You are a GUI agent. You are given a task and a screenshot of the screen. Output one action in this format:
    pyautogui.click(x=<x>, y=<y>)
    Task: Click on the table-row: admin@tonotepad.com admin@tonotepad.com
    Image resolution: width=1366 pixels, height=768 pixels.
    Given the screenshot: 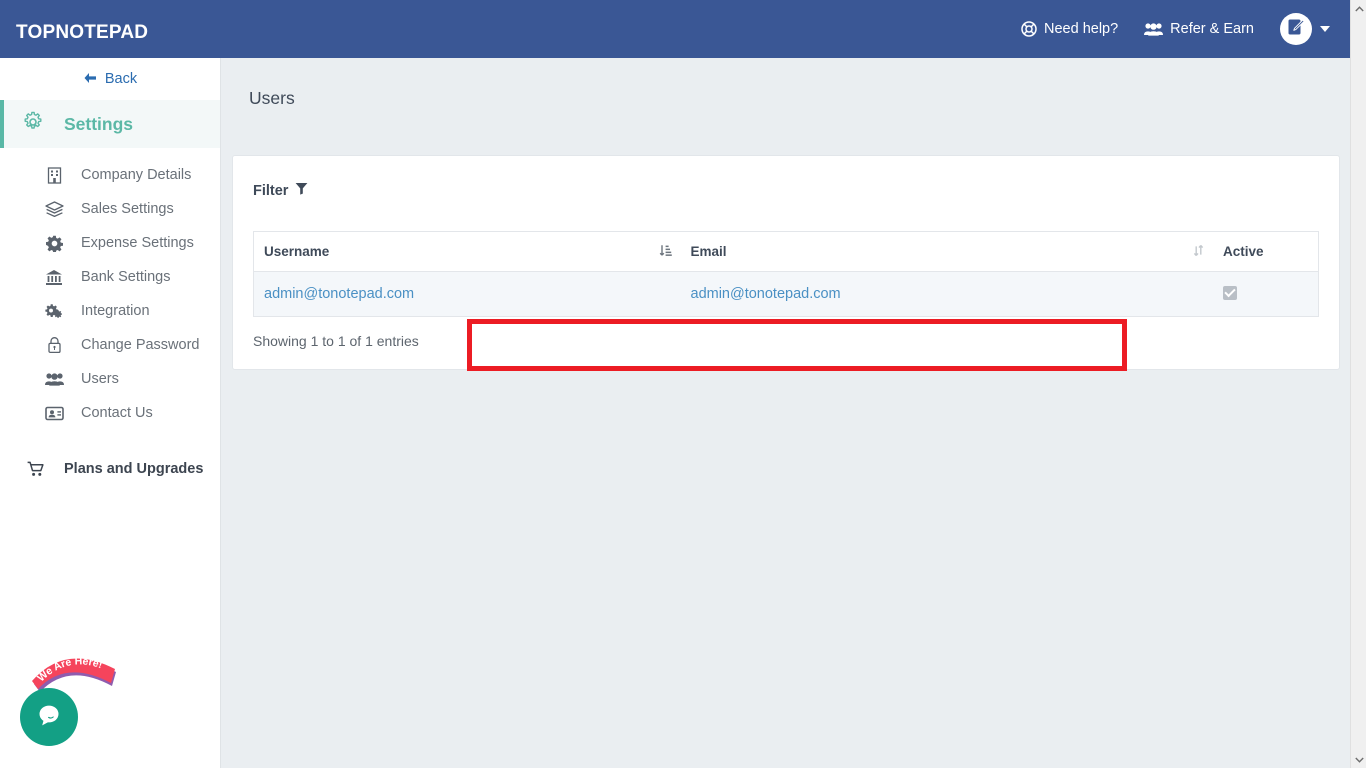 What is the action you would take?
    pyautogui.click(x=786, y=294)
    